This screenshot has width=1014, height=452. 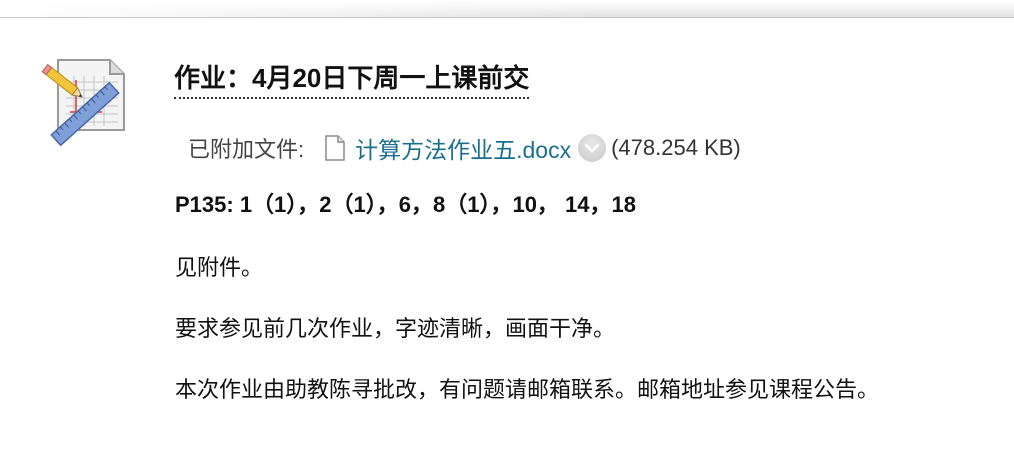 What do you see at coordinates (405, 204) in the screenshot?
I see `problem-list: P135: 1（1），2（1），6，8（1），10， 14，18` at bounding box center [405, 204].